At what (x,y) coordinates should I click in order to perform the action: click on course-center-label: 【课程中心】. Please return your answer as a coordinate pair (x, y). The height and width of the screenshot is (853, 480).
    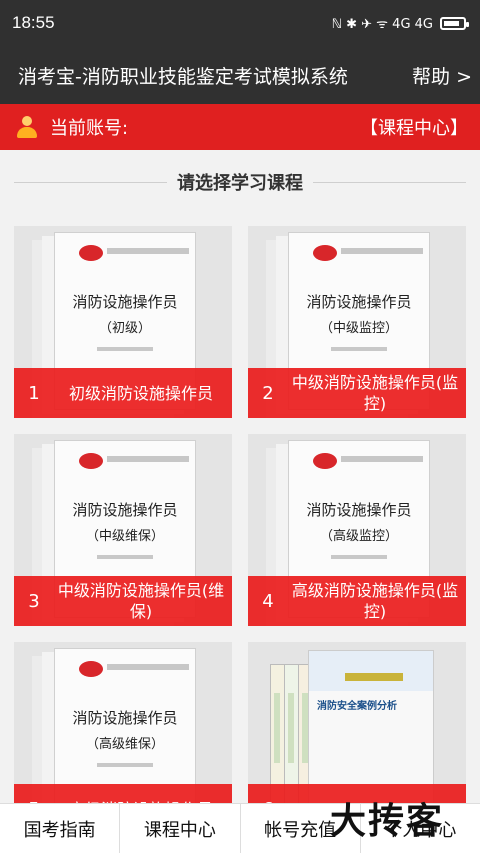
    Looking at the image, I should click on (414, 128).